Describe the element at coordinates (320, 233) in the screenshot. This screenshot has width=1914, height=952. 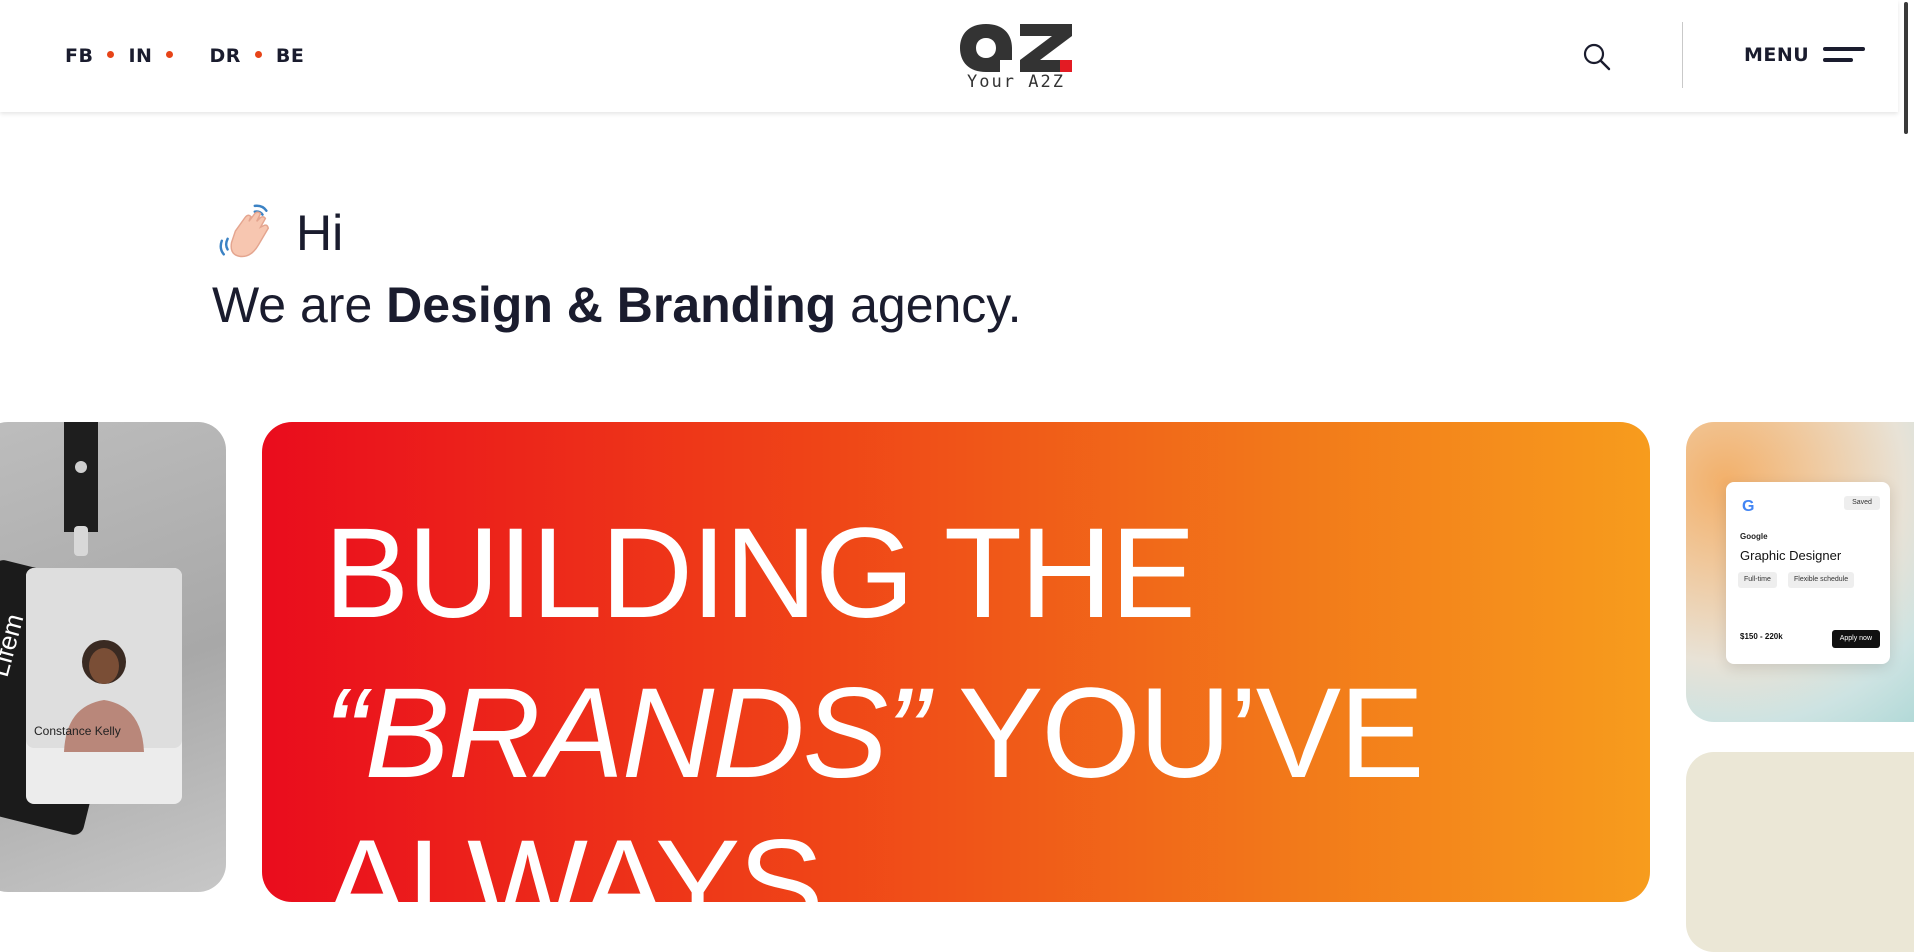
I see `greeting-text: Hi` at that location.